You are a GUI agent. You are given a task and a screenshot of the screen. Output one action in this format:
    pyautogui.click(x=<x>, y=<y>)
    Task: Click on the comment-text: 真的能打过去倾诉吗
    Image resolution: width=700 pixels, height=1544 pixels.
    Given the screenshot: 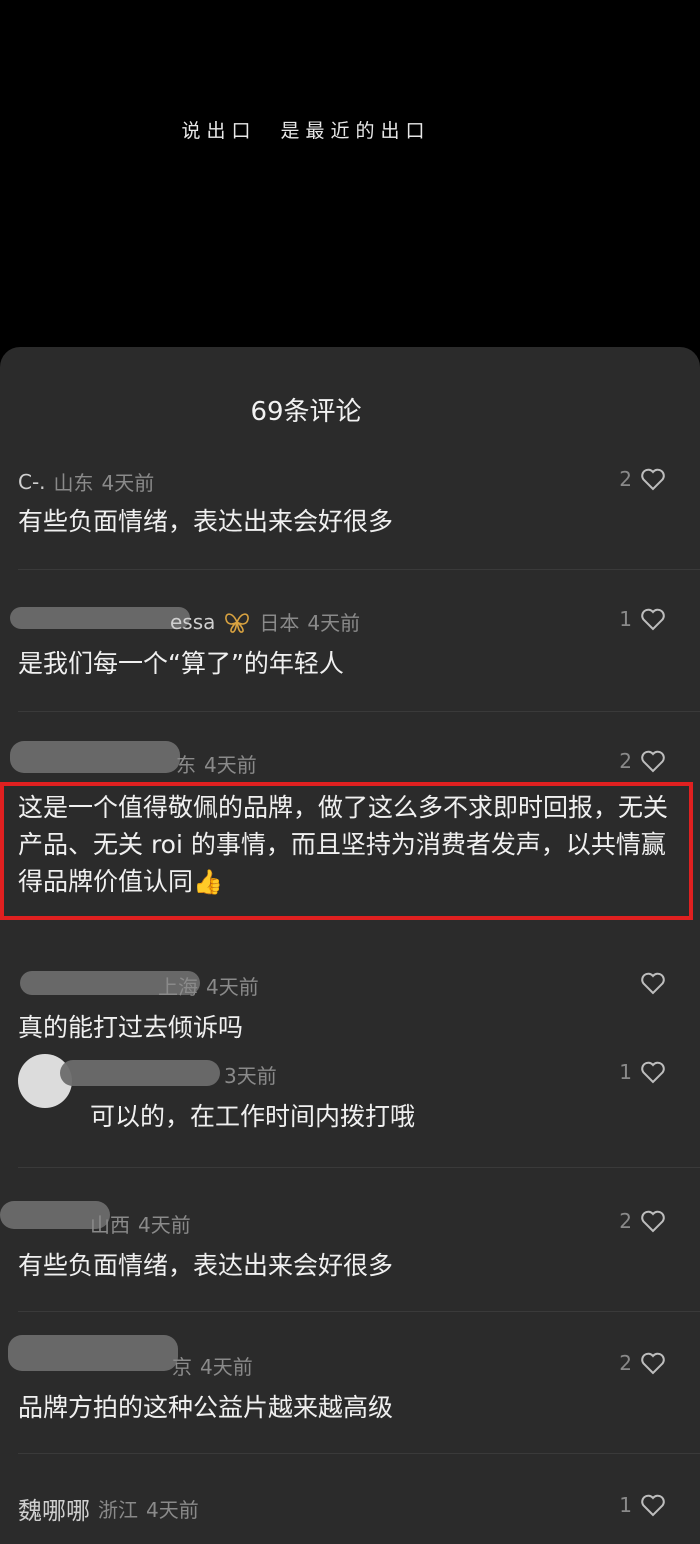 What is the action you would take?
    pyautogui.click(x=131, y=1027)
    